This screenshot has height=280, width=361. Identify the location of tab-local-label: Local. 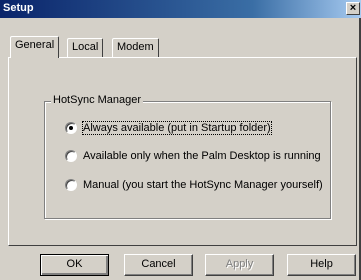
(85, 47).